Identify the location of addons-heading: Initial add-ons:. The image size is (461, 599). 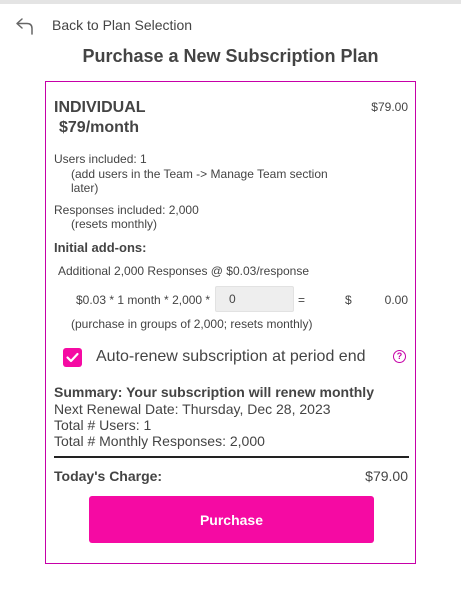
(100, 247).